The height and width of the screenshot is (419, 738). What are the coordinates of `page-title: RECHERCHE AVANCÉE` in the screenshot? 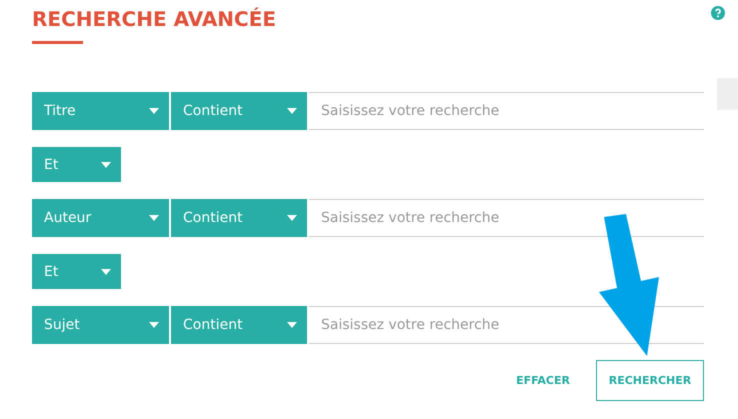 It's located at (154, 19).